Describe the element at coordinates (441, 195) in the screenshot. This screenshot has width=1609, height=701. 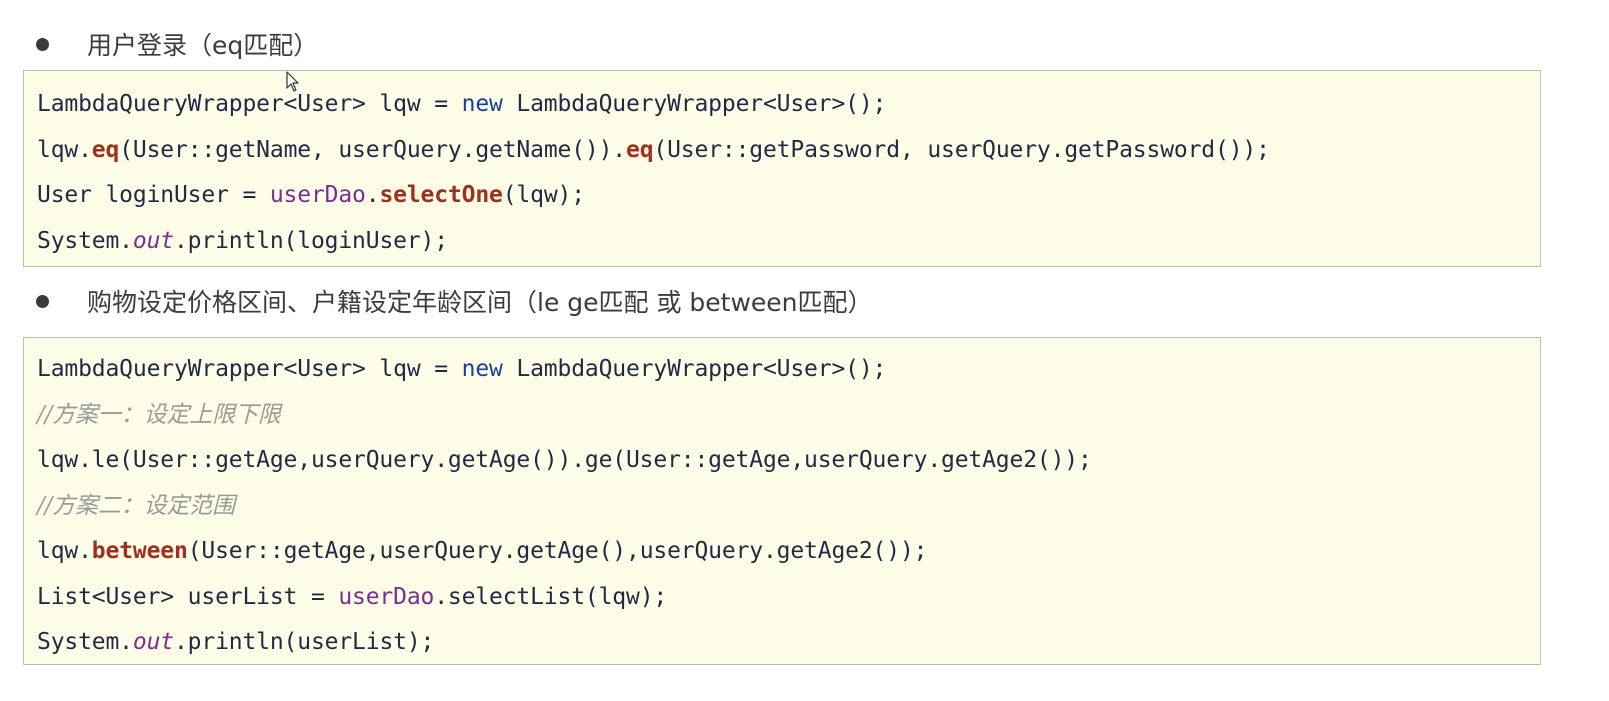
I see `code-token-method: selectOne` at that location.